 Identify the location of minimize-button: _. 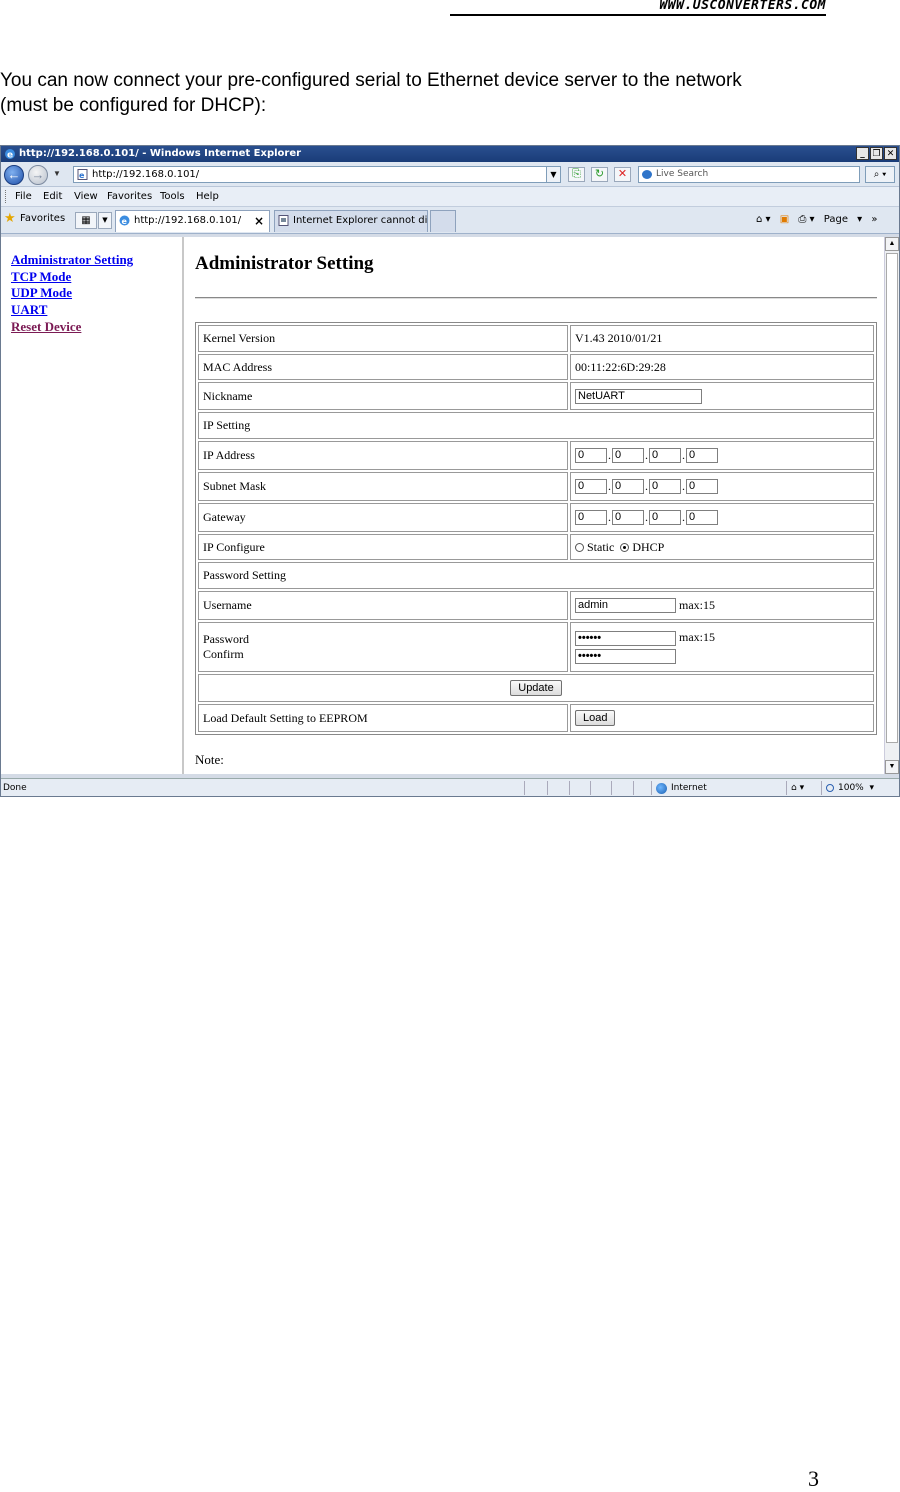
(862, 153).